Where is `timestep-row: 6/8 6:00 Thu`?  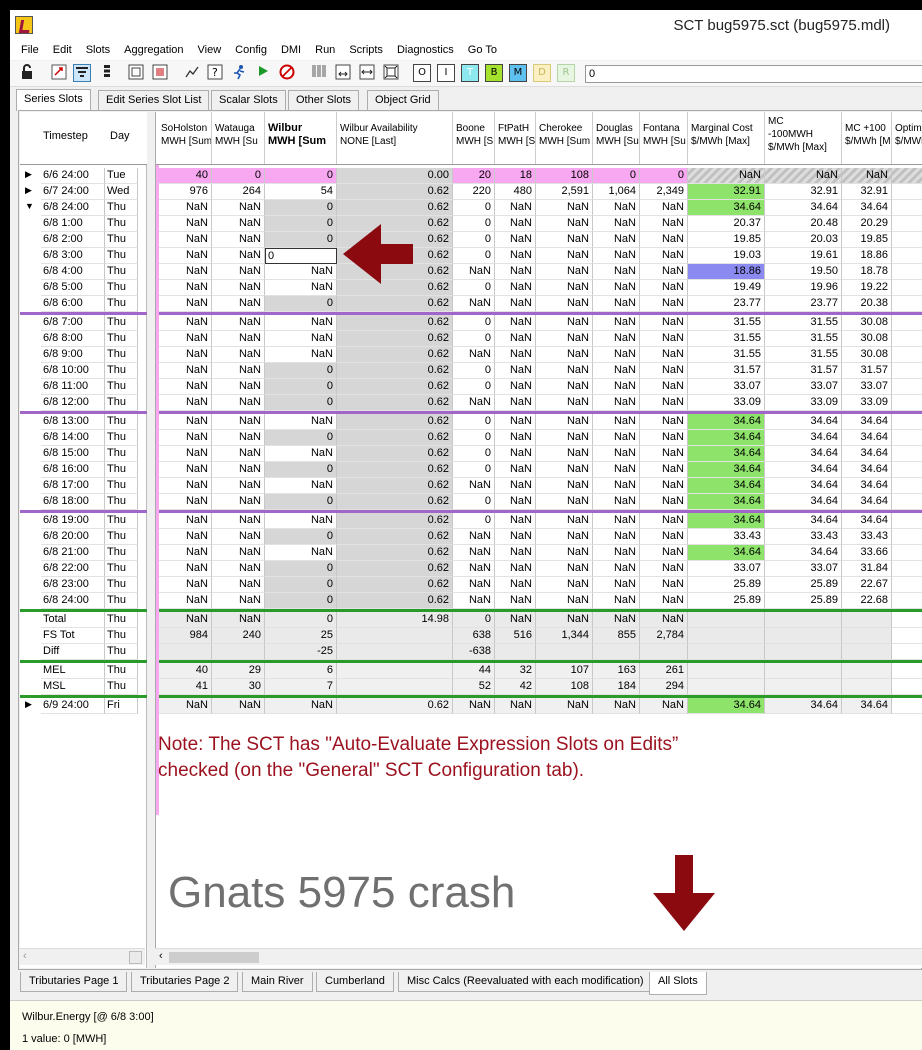
timestep-row: 6/8 6:00 Thu is located at coordinates (83, 304).